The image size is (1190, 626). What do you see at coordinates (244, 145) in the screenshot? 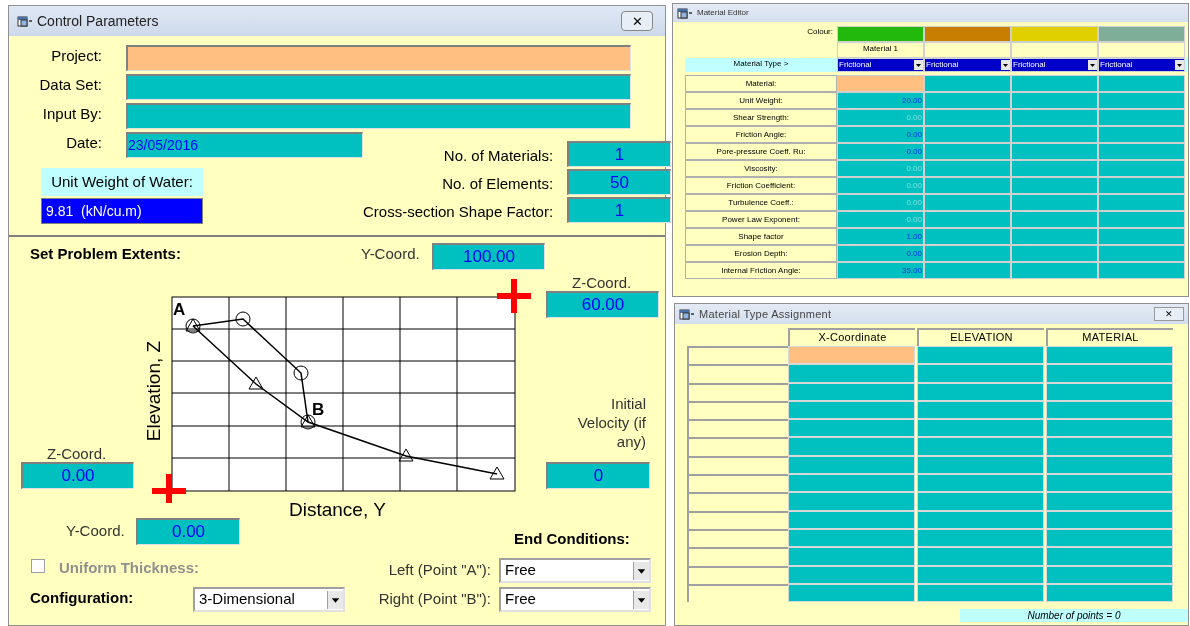
I see `date-field: 23/05/2016` at bounding box center [244, 145].